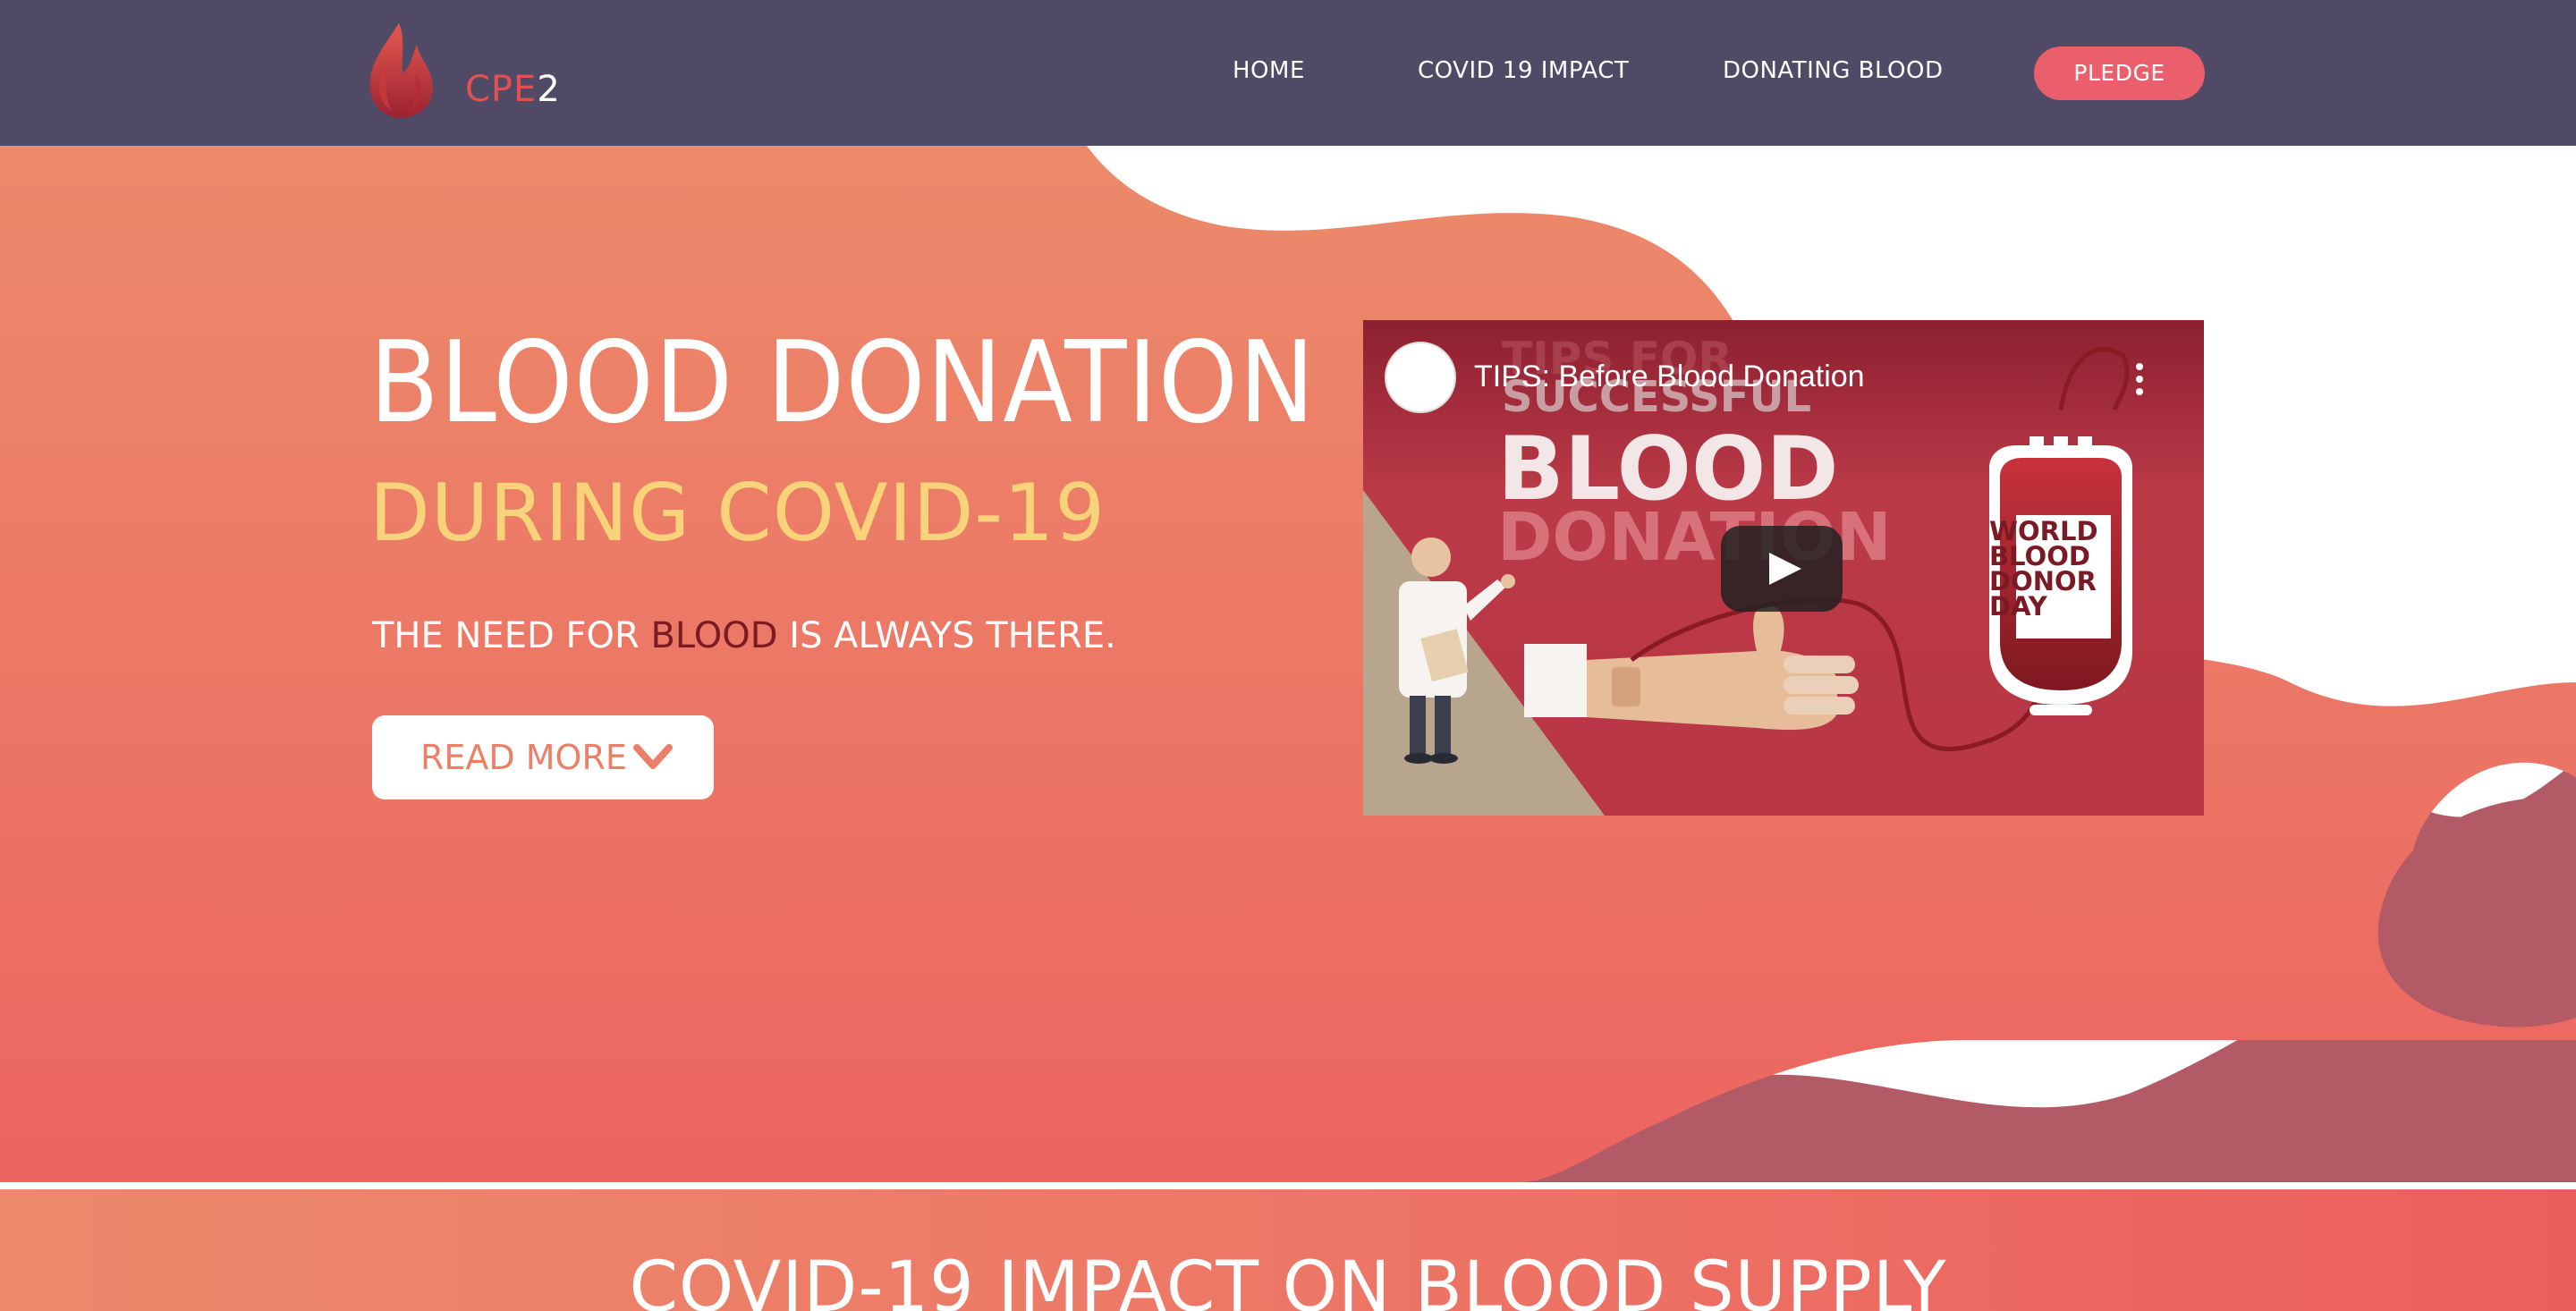 The width and height of the screenshot is (2576, 1311). I want to click on bag-label-line: DAY, so click(2018, 606).